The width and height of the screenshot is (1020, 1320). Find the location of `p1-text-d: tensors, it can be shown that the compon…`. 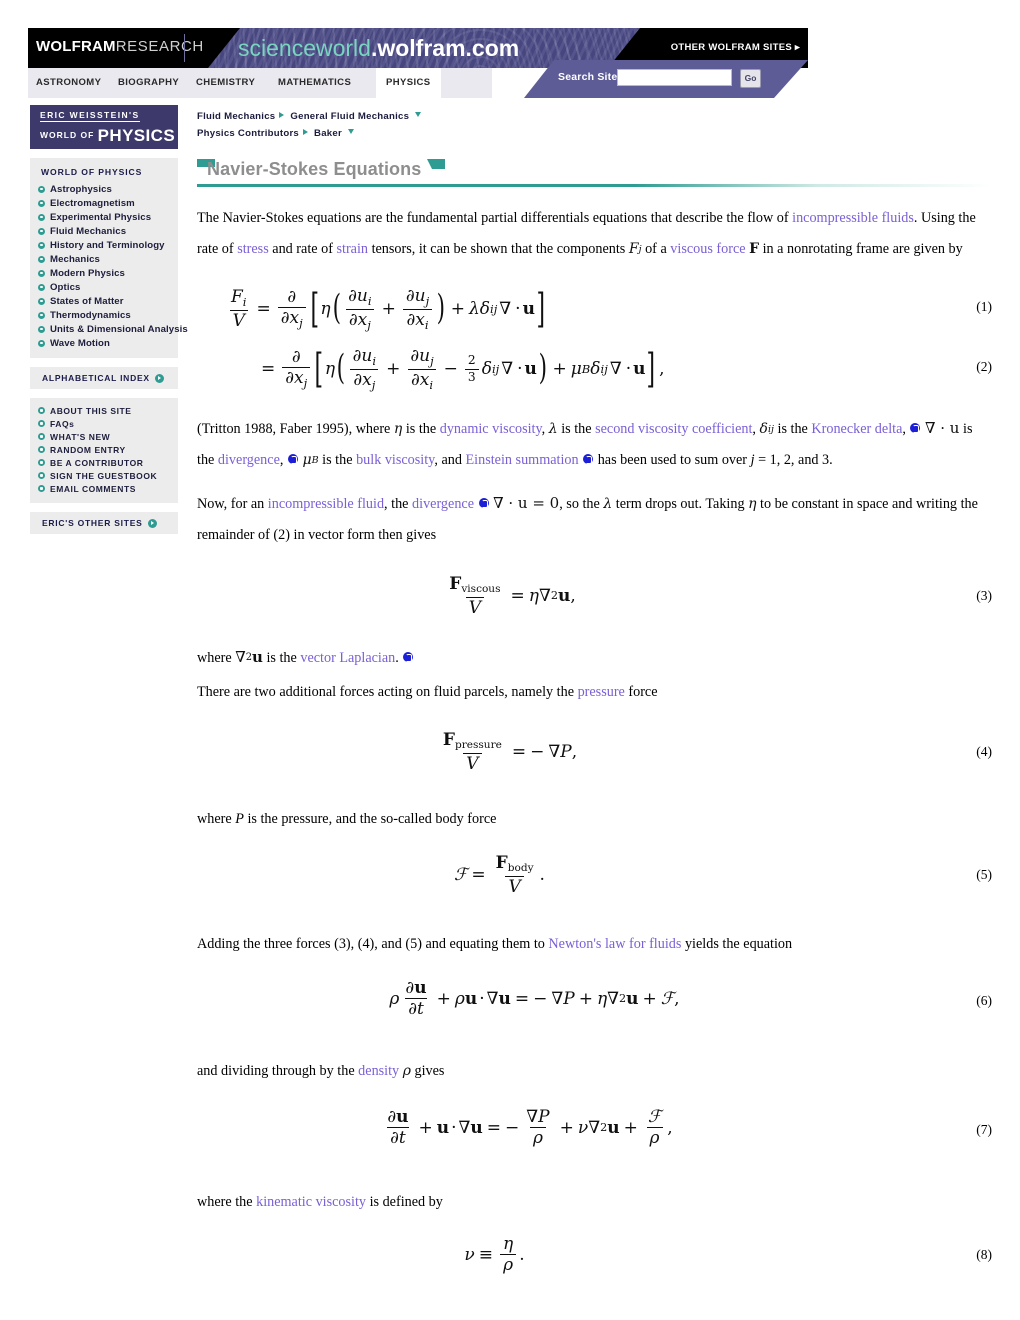

p1-text-d: tensors, it can be shown that the compon… is located at coordinates (498, 249).